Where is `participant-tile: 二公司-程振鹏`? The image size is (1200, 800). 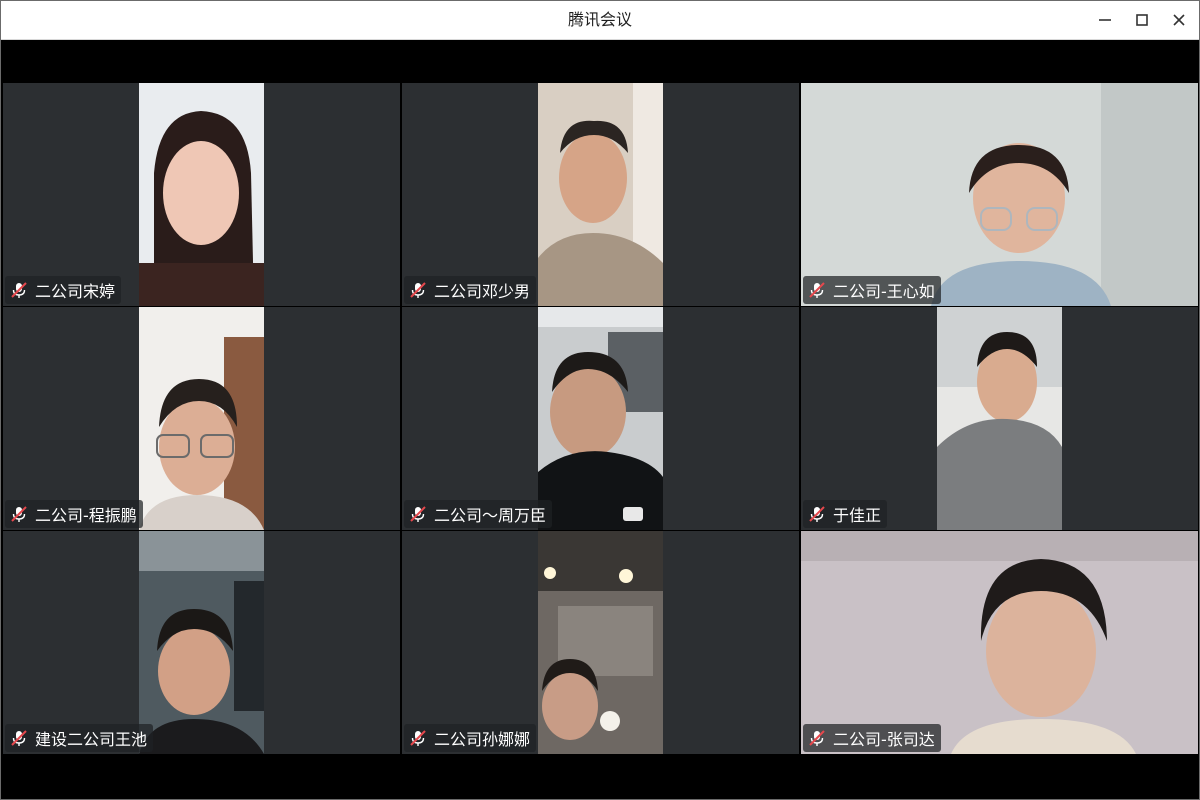 participant-tile: 二公司-程振鹏 is located at coordinates (201, 418).